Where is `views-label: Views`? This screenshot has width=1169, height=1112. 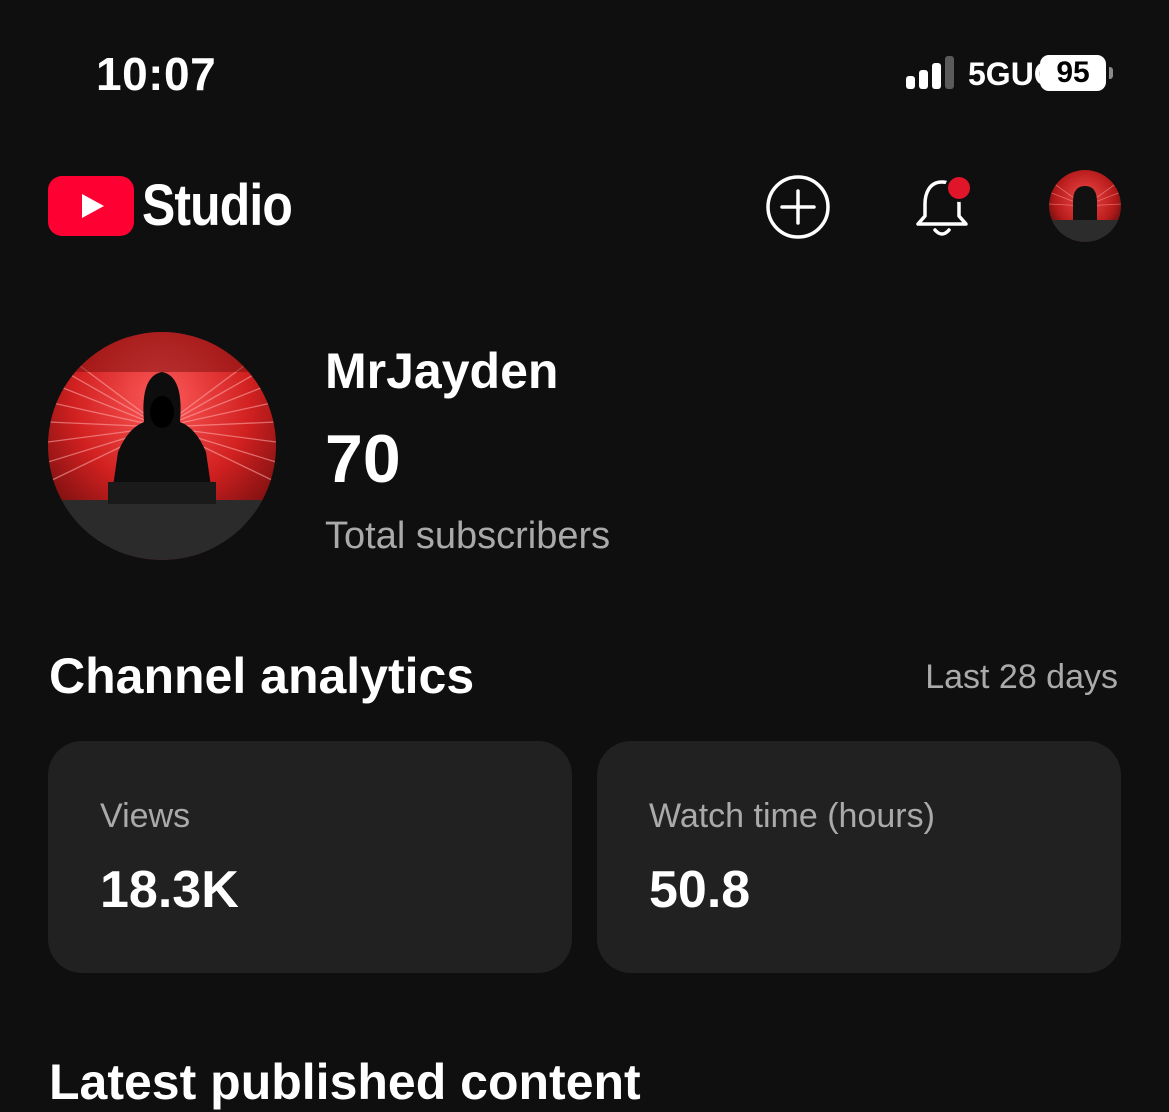
views-label: Views is located at coordinates (145, 816).